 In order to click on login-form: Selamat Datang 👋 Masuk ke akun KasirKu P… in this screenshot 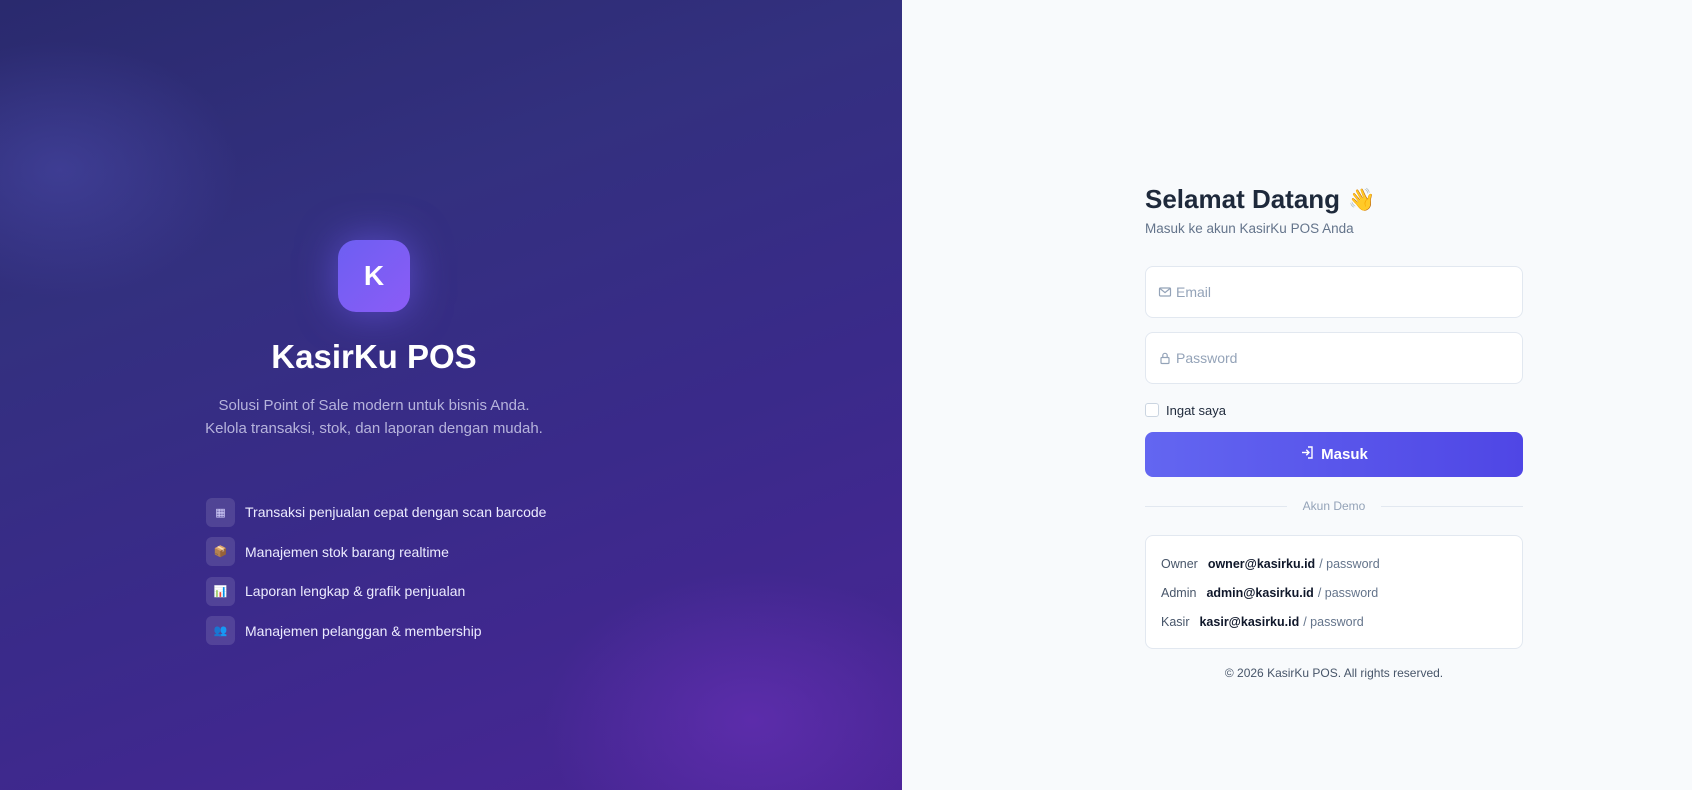, I will do `click(1334, 432)`.